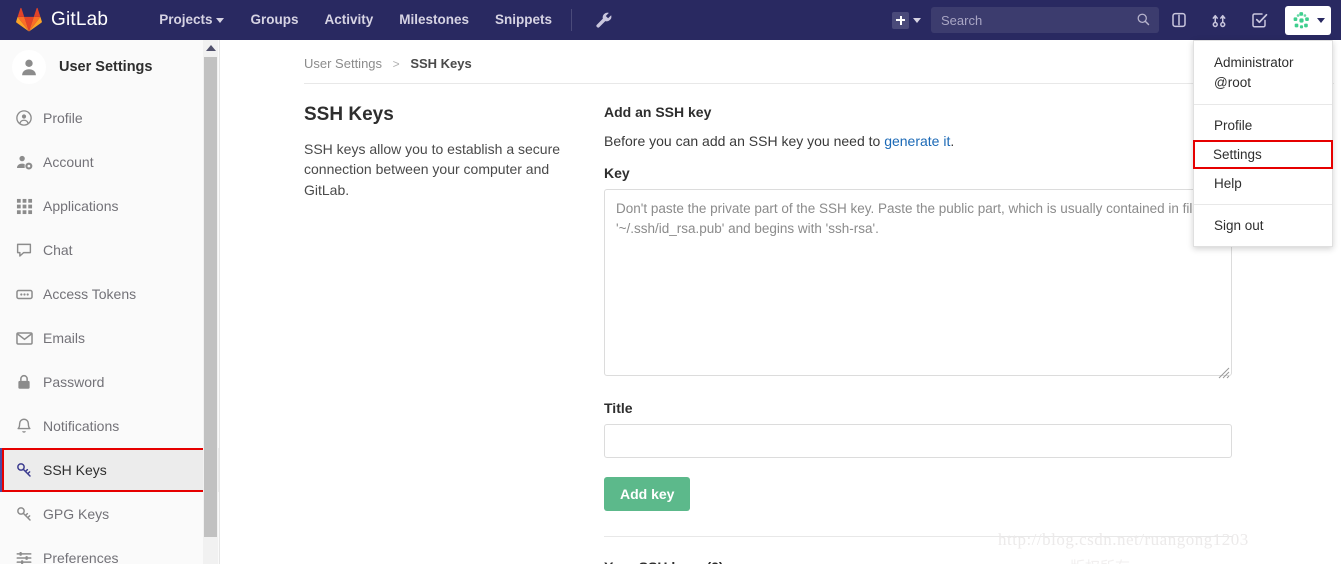 The image size is (1341, 564). I want to click on nav-divider, so click(572, 20).